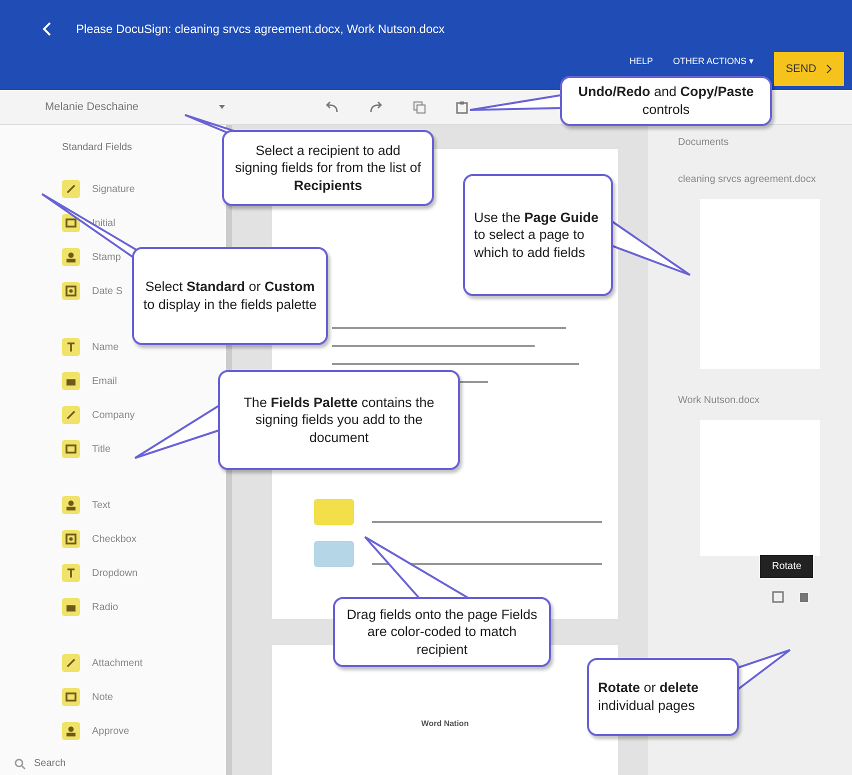 This screenshot has height=775, width=852. I want to click on page-heading: Word Nation, so click(445, 723).